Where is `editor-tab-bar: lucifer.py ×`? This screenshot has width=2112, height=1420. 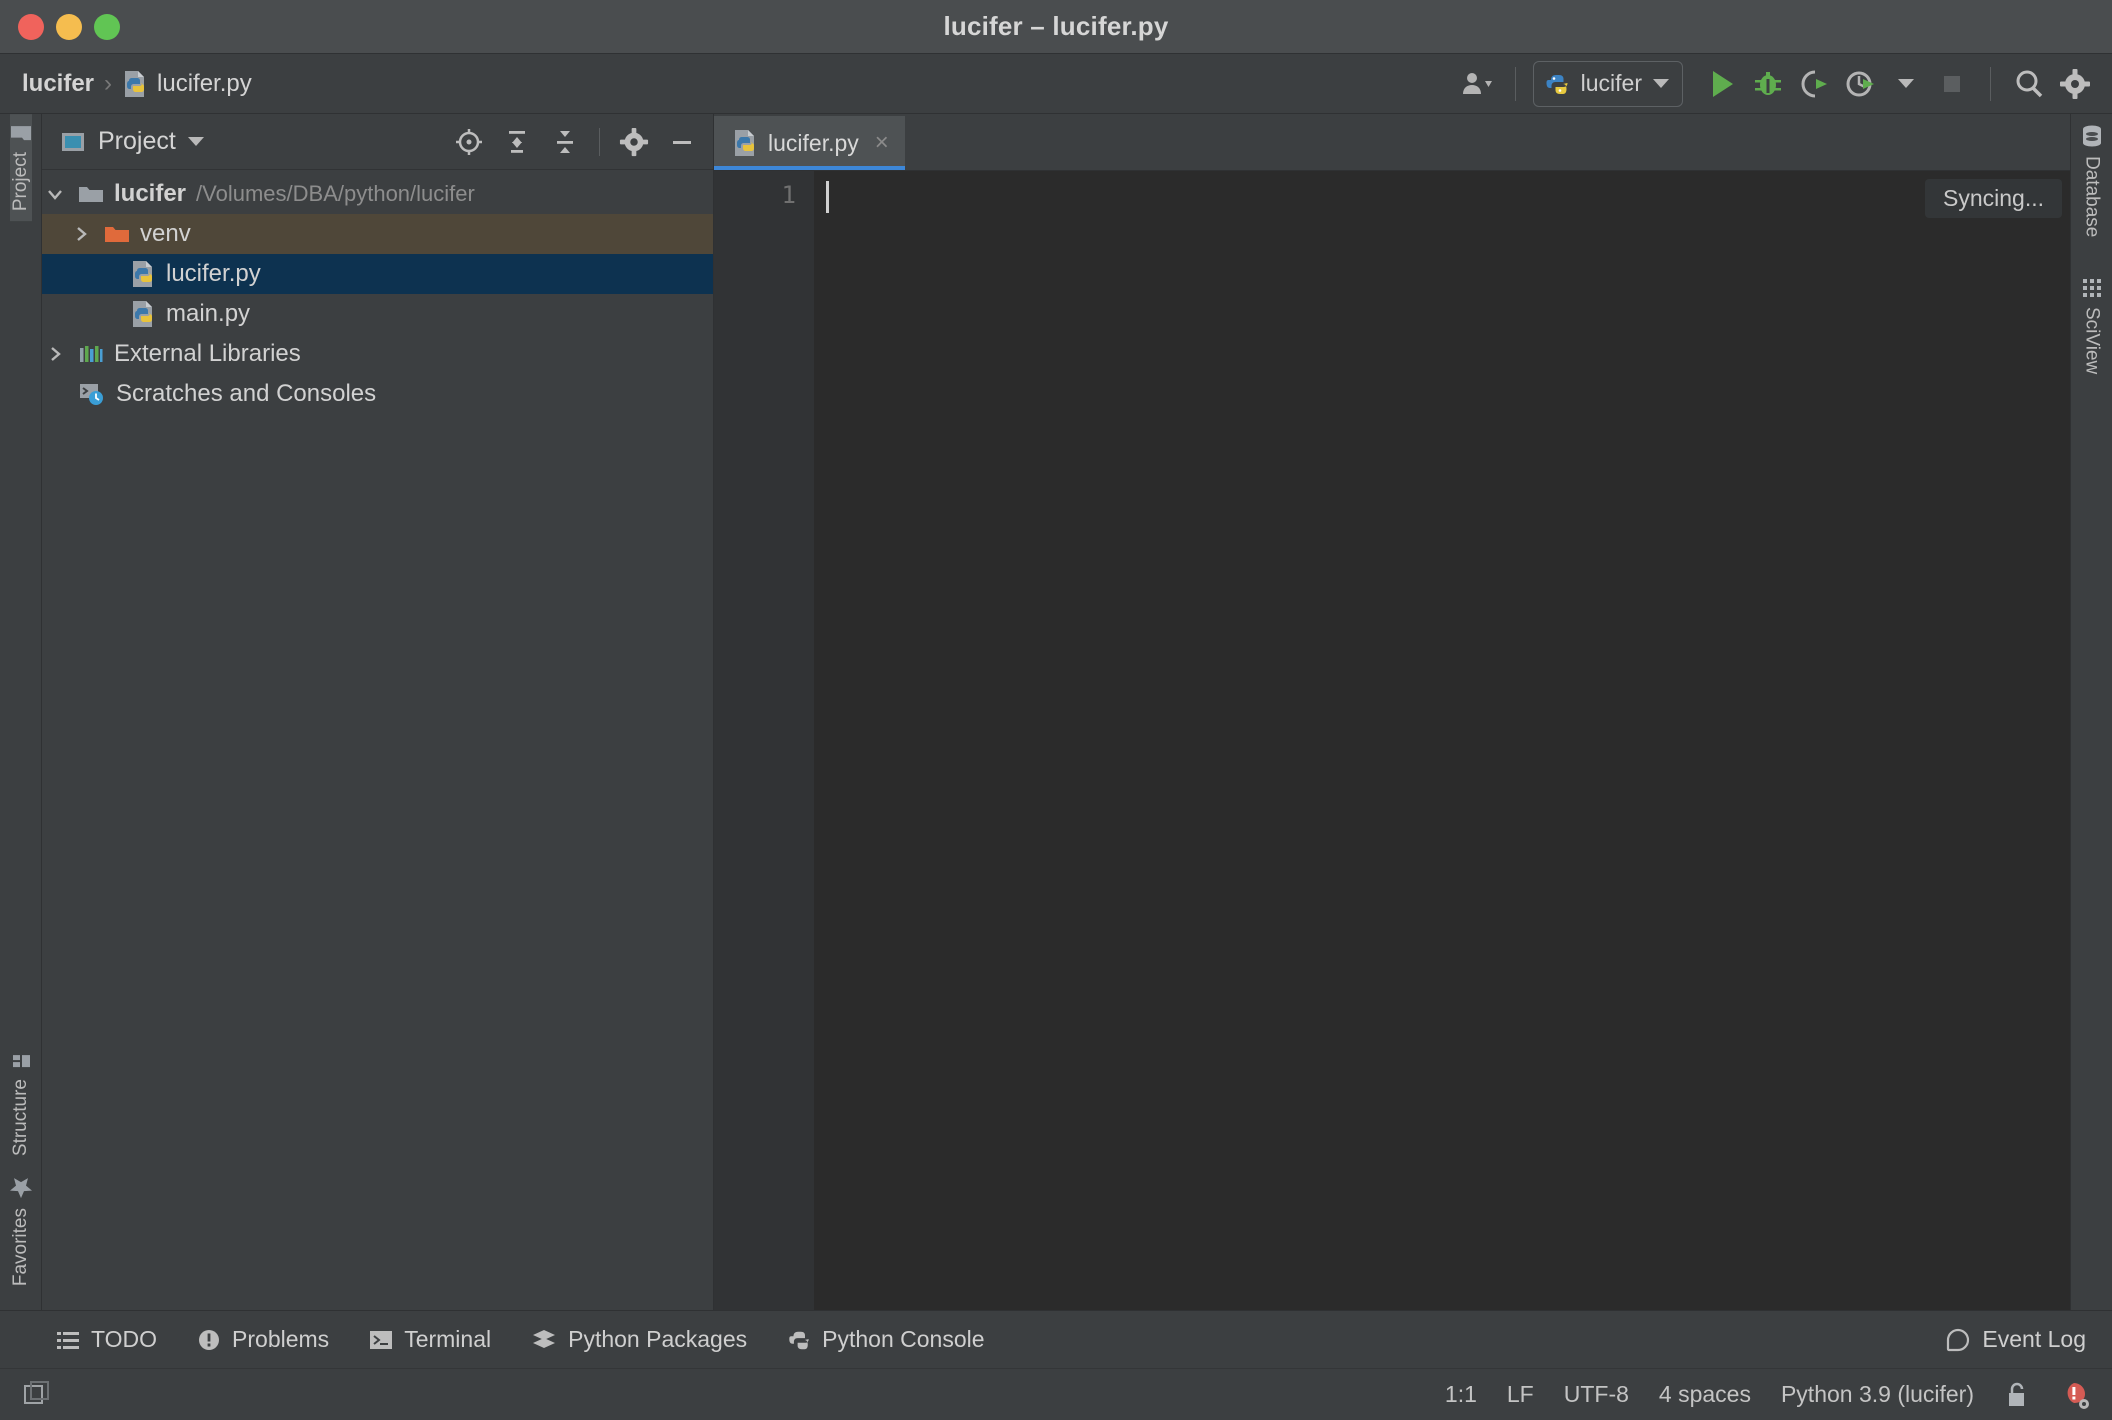
editor-tab-bar: lucifer.py × is located at coordinates (1392, 142).